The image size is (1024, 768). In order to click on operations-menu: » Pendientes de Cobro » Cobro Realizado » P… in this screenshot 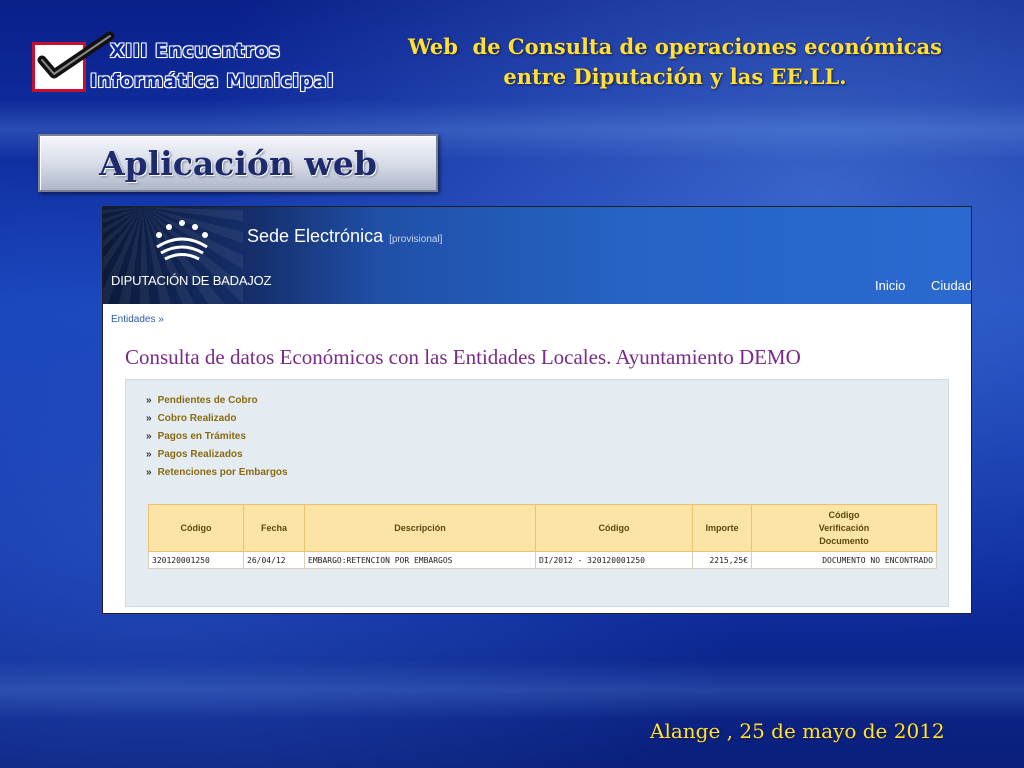, I will do `click(217, 437)`.